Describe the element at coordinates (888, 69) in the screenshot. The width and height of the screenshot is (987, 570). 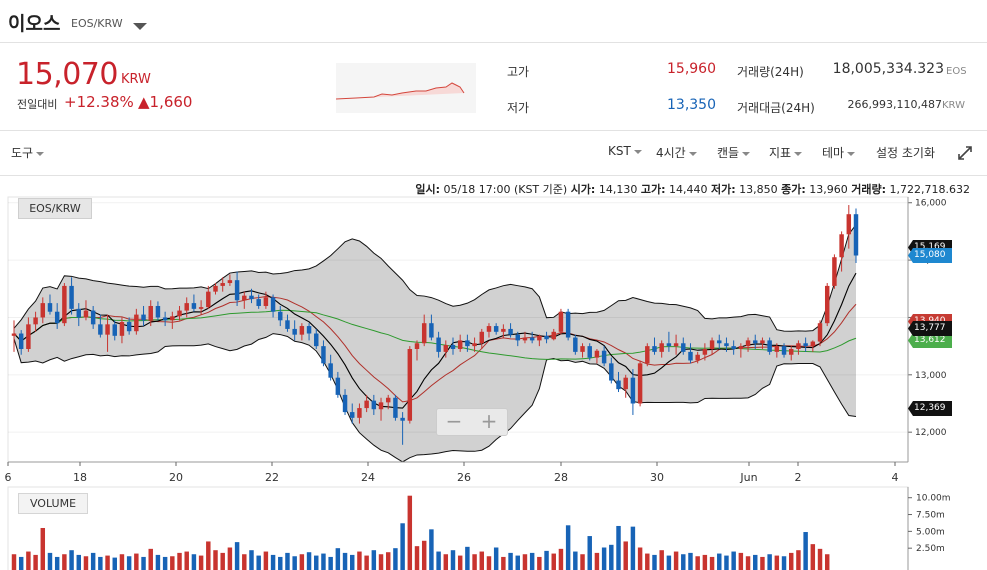
I see `volume-24h-value: 18,005,334.323` at that location.